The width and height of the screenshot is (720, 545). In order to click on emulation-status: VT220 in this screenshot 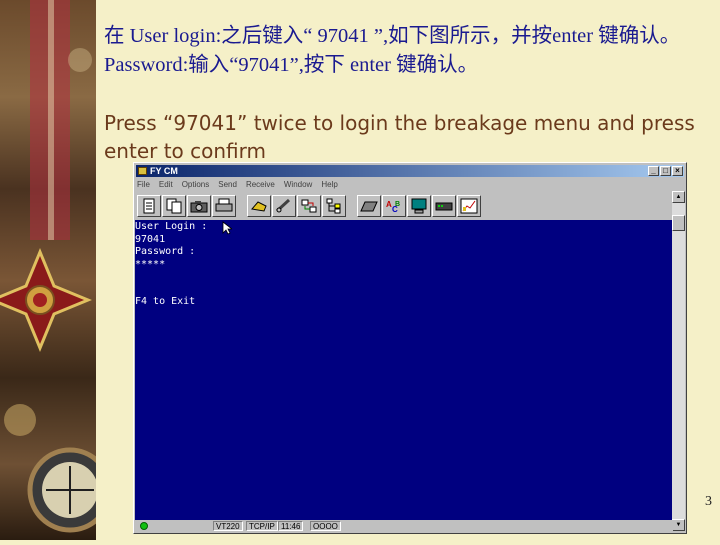, I will do `click(228, 526)`.